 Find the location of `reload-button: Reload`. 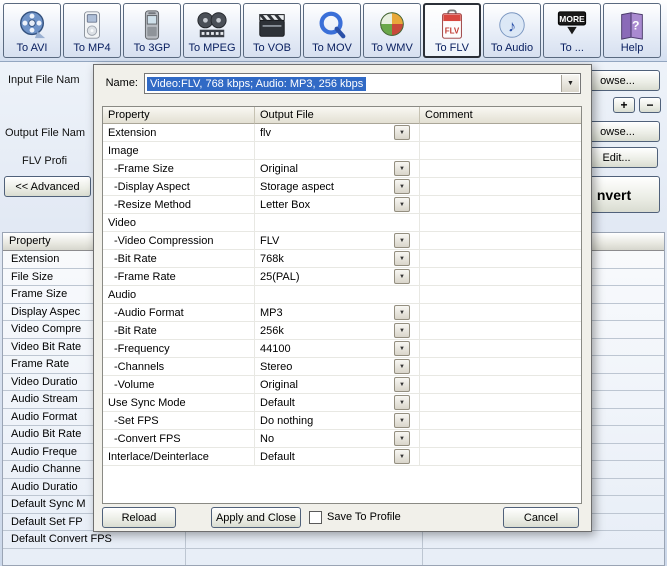

reload-button: Reload is located at coordinates (139, 517).